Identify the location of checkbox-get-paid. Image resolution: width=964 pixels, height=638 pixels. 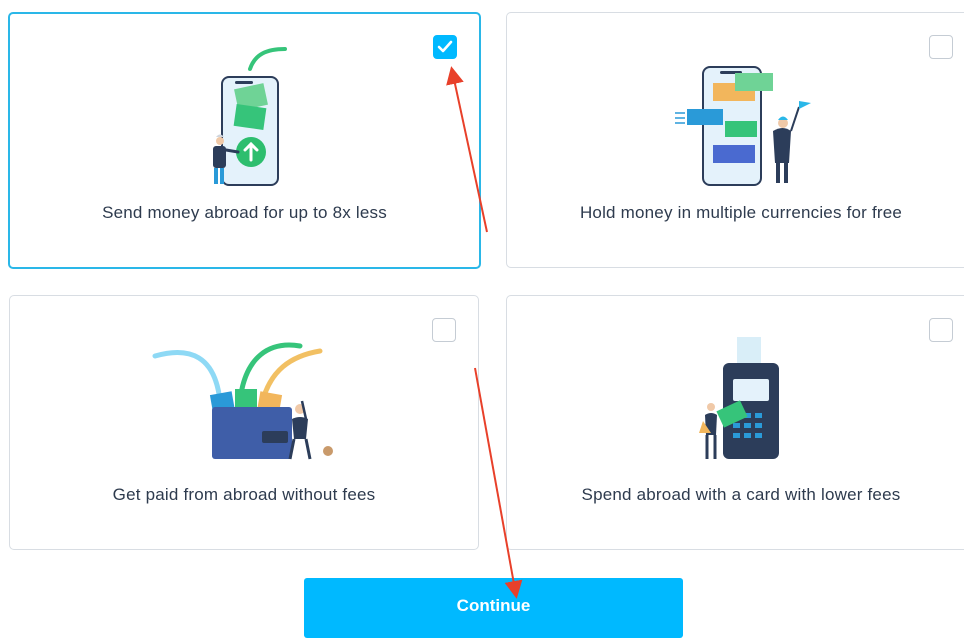
(444, 330).